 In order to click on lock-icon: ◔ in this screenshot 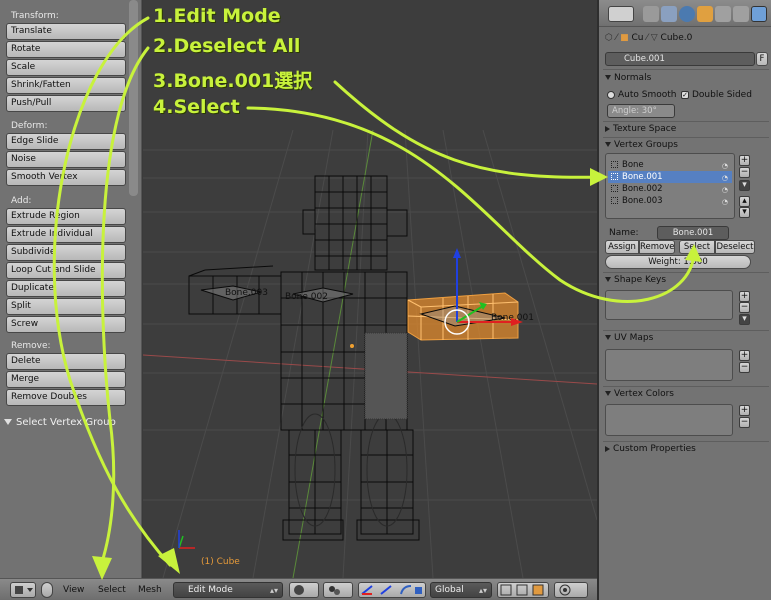, I will do `click(725, 202)`.